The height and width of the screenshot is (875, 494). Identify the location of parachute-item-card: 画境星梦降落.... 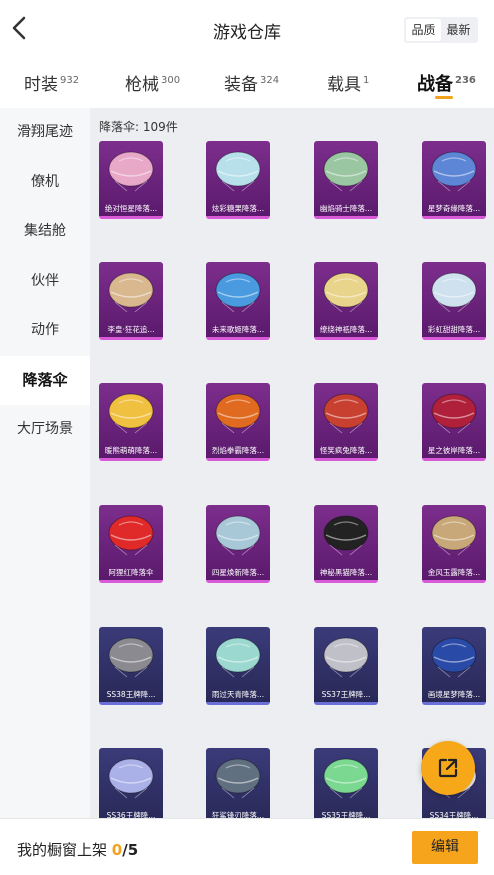
(454, 666).